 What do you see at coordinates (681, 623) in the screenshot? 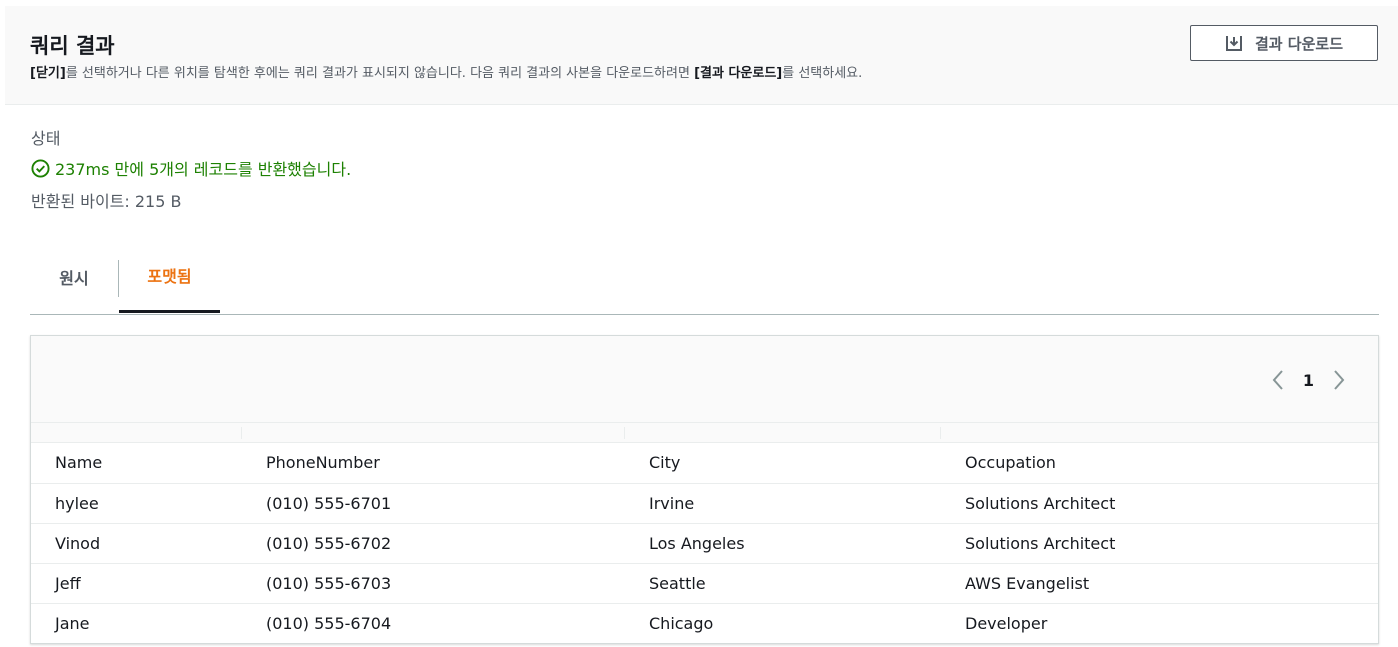
I see `table-cell: Chicago` at bounding box center [681, 623].